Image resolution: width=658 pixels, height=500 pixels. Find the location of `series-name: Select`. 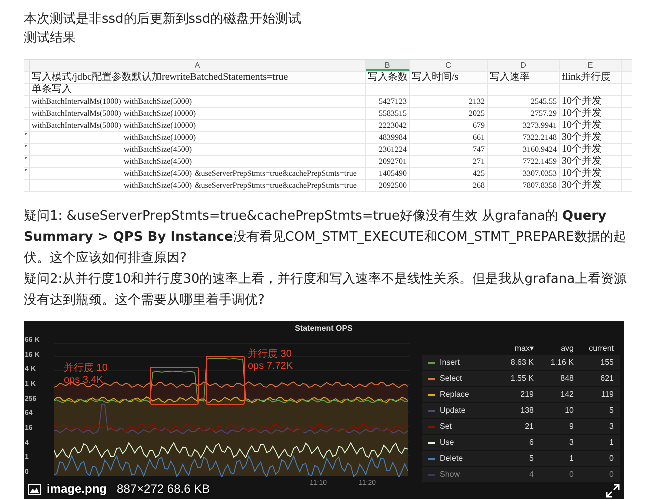

series-name: Select is located at coordinates (452, 378).